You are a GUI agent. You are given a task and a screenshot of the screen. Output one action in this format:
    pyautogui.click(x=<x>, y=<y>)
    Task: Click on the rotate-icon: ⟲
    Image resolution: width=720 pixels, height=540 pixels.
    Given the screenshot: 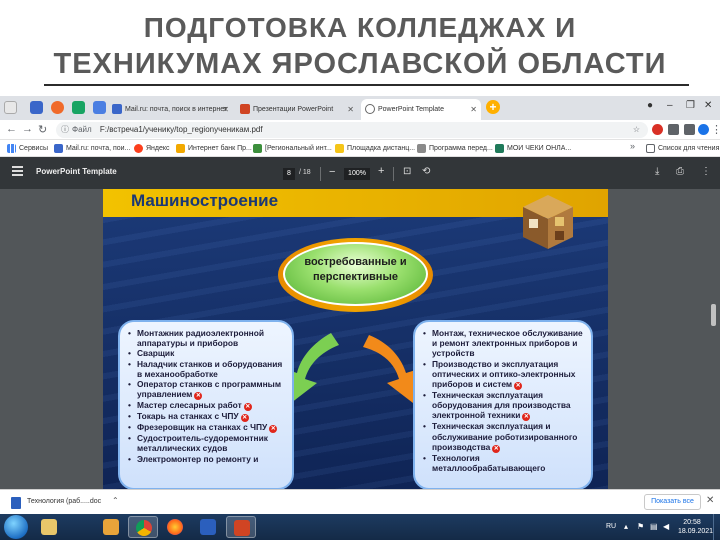 What is the action you would take?
    pyautogui.click(x=426, y=171)
    